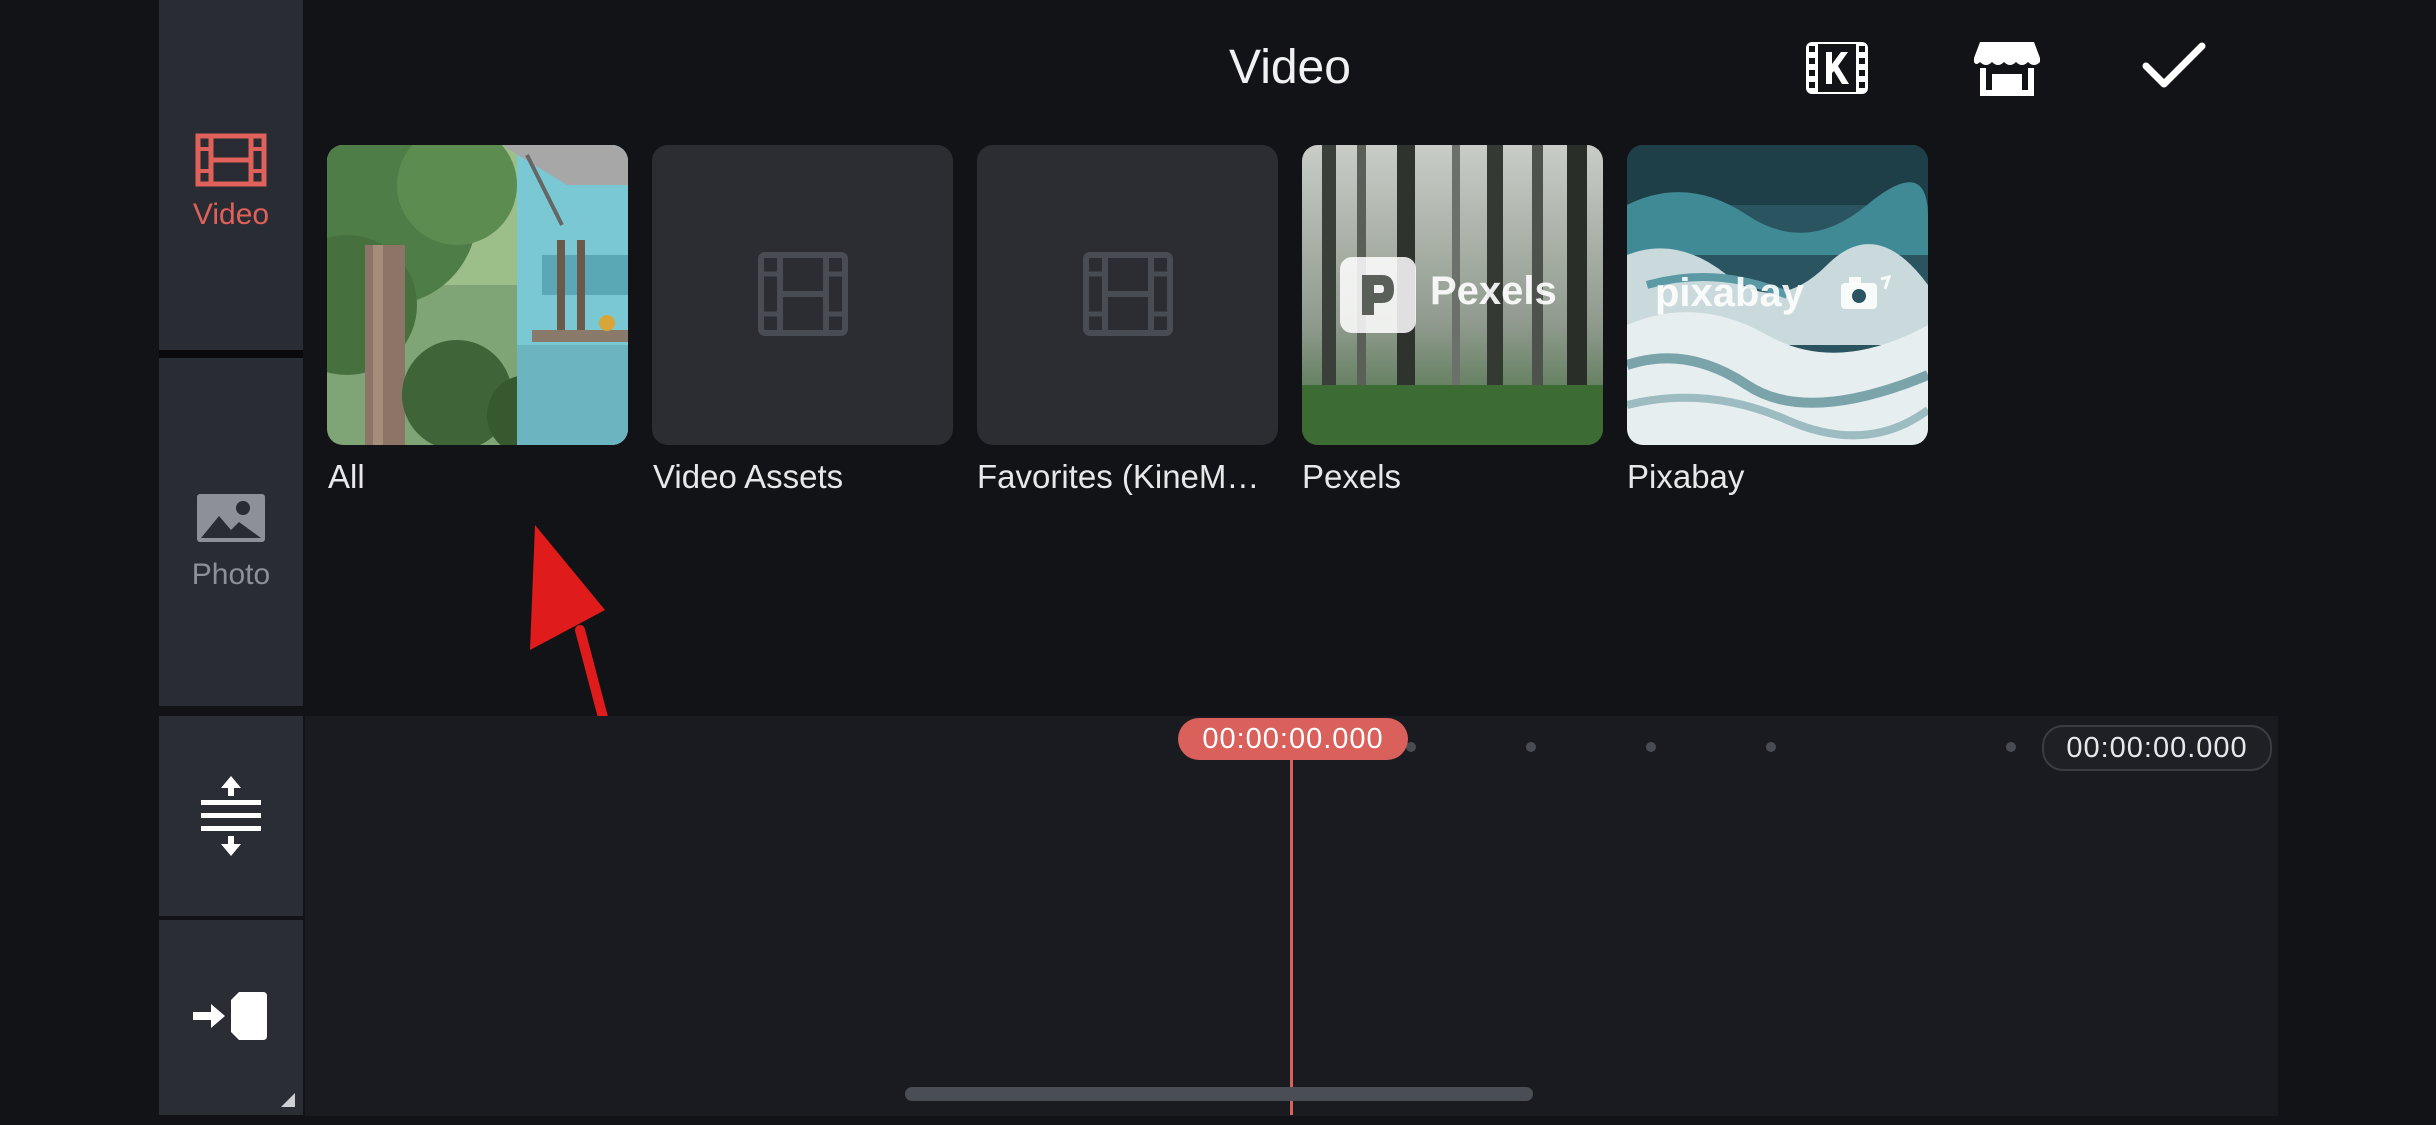 This screenshot has width=2436, height=1125. I want to click on playhead-time: 00:00:00.000, so click(1293, 739).